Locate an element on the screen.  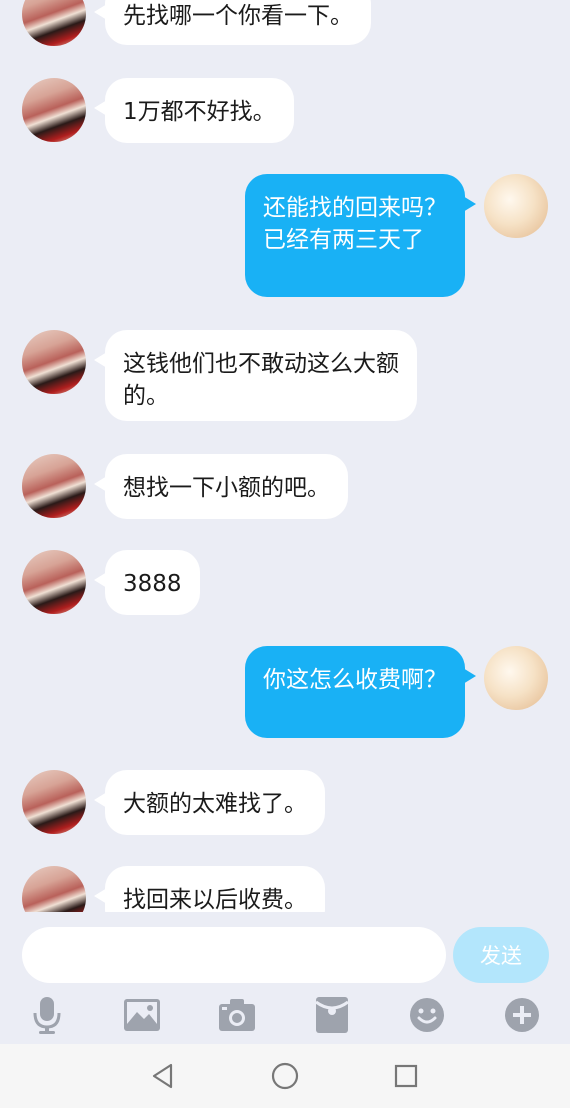
incoming-message-bubble: 先找哪一个你看一下。 is located at coordinates (232, 22).